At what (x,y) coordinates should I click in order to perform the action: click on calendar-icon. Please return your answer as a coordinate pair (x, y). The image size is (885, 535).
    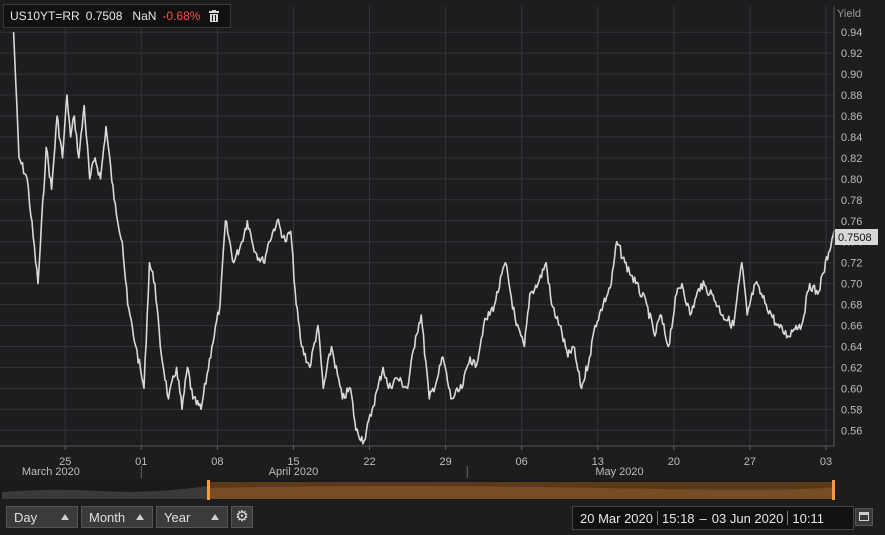
    Looking at the image, I should click on (864, 517).